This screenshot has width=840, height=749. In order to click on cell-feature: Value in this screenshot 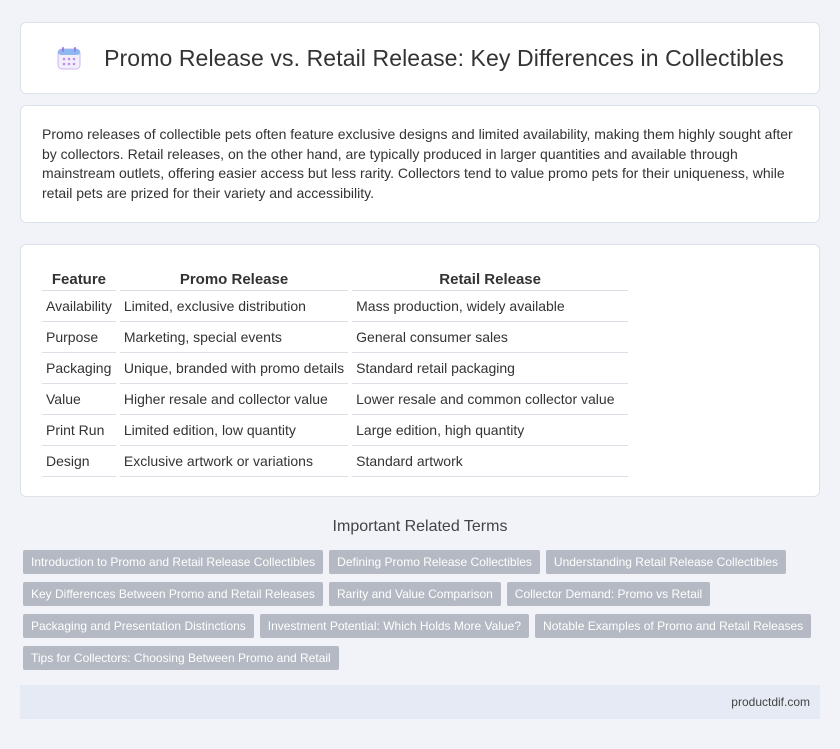, I will do `click(79, 399)`.